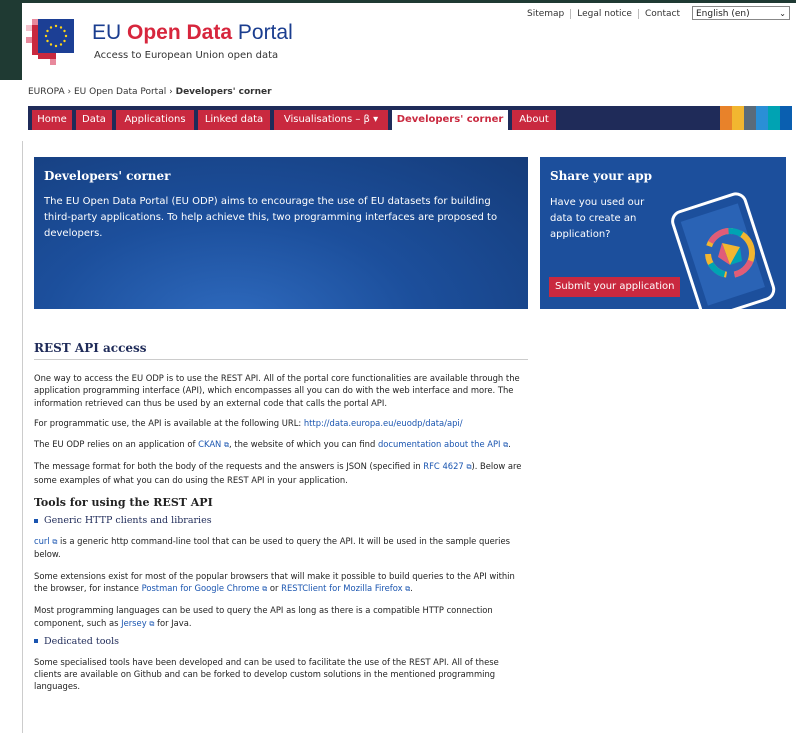 This screenshot has width=796, height=733. I want to click on legal-notice-link: Legal notice, so click(604, 14).